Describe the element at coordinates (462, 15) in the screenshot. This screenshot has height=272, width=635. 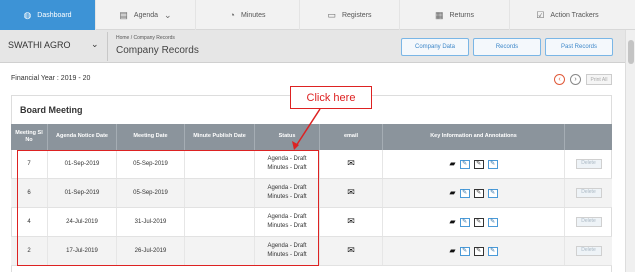
I see `nav-returns-label: Returns` at that location.